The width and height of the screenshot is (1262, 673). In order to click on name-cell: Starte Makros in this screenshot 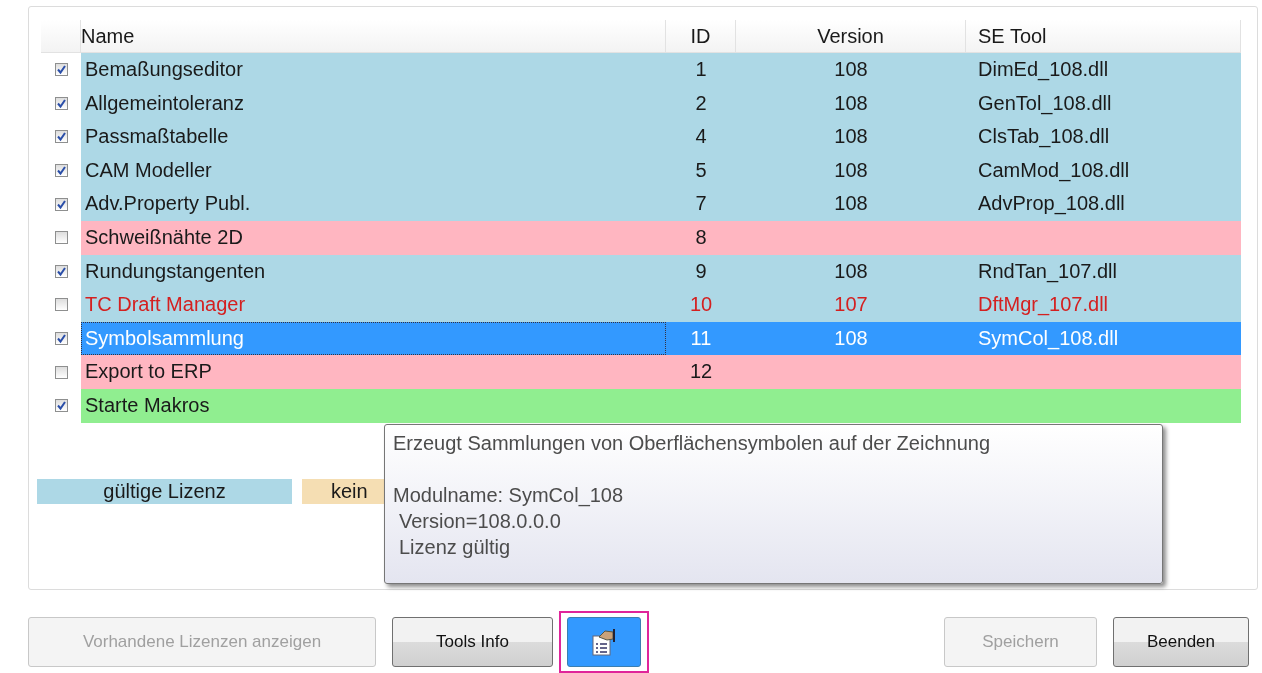, I will do `click(373, 405)`.